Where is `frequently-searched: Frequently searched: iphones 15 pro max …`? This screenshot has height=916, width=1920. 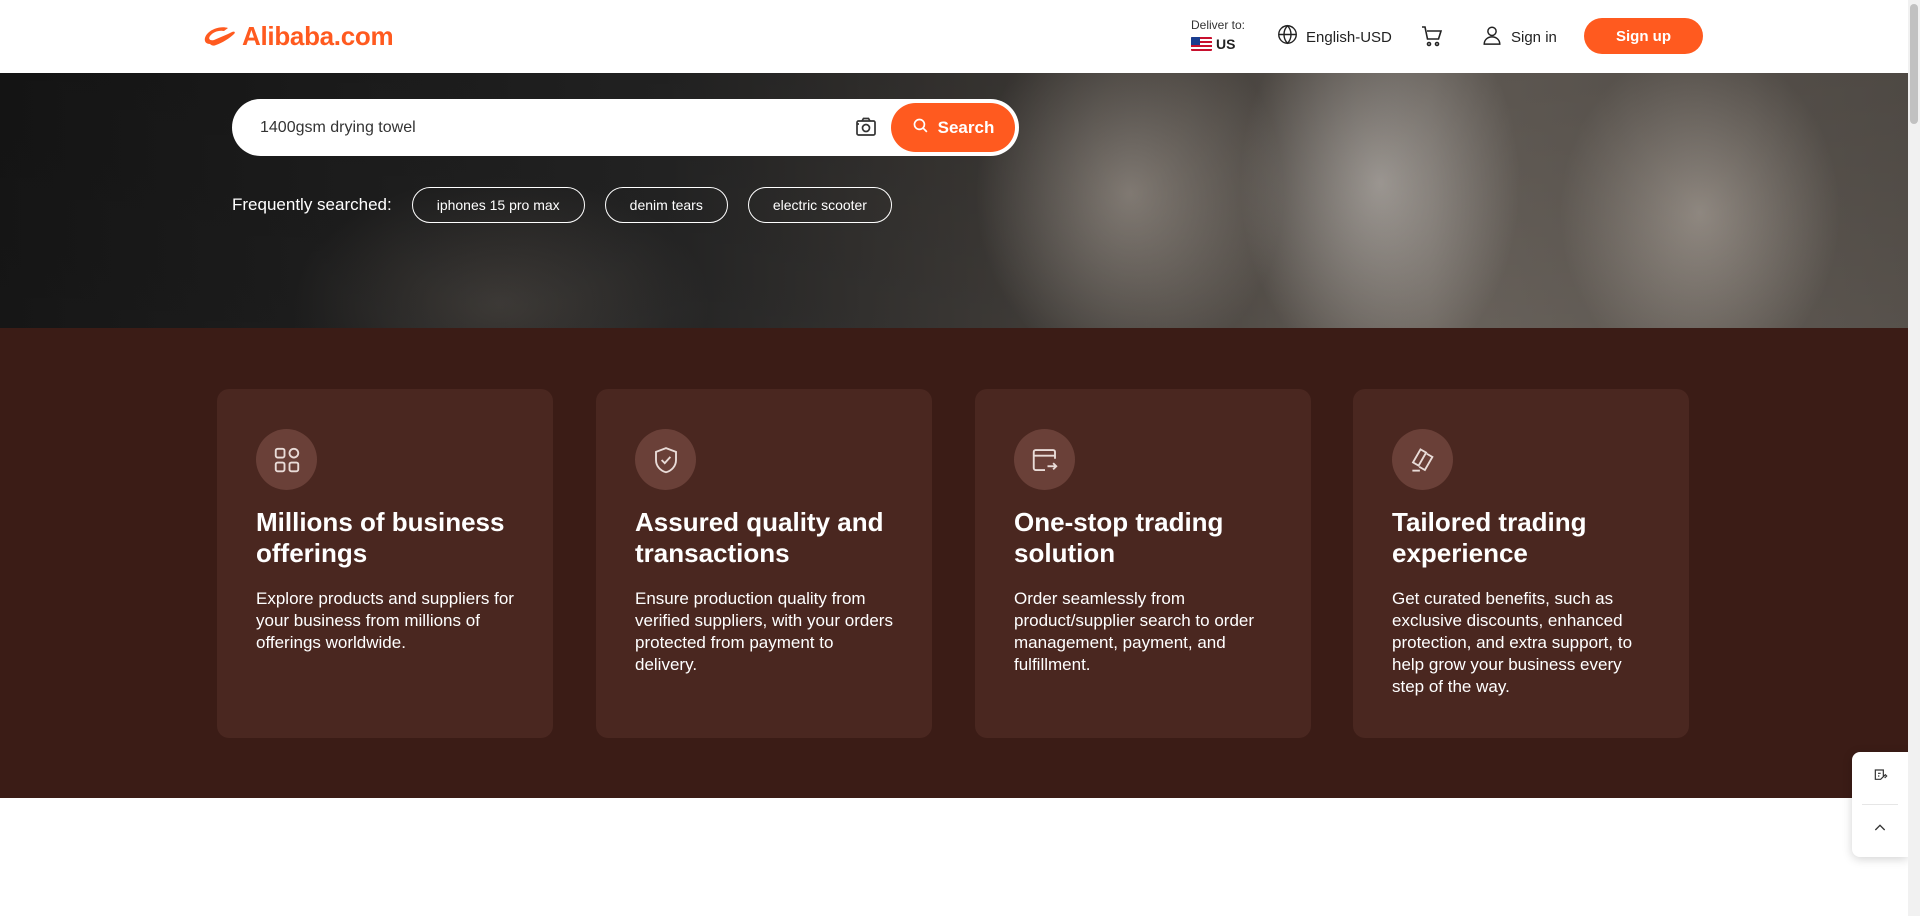 frequently-searched: Frequently searched: iphones 15 pro max … is located at coordinates (572, 205).